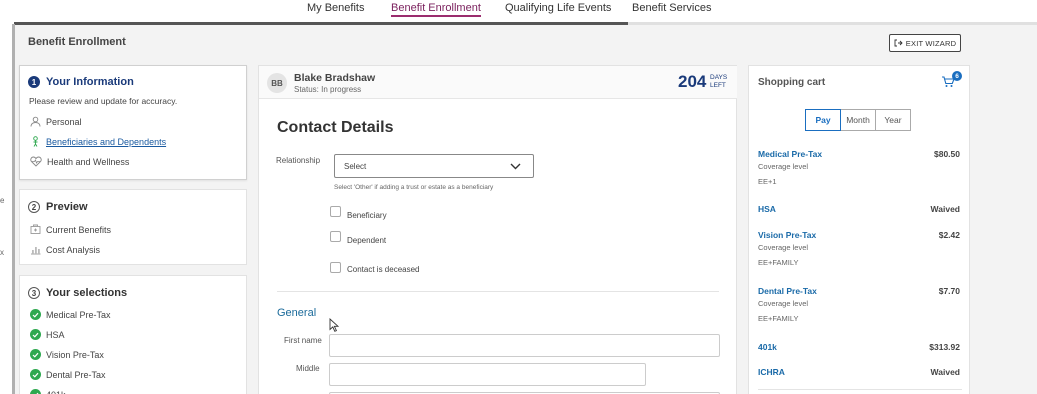 The width and height of the screenshot is (1037, 394). What do you see at coordinates (767, 181) in the screenshot?
I see `cart-item-coverage-value: EE+1` at bounding box center [767, 181].